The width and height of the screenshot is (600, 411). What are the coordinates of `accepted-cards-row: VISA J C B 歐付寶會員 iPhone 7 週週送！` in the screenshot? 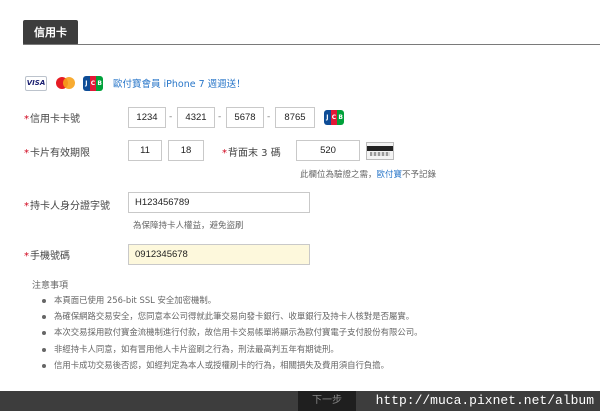 It's located at (135, 83).